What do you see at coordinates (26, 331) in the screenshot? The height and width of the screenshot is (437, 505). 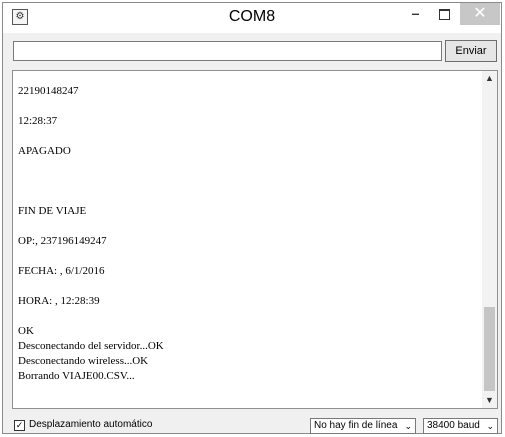 I see `console-line: OK` at bounding box center [26, 331].